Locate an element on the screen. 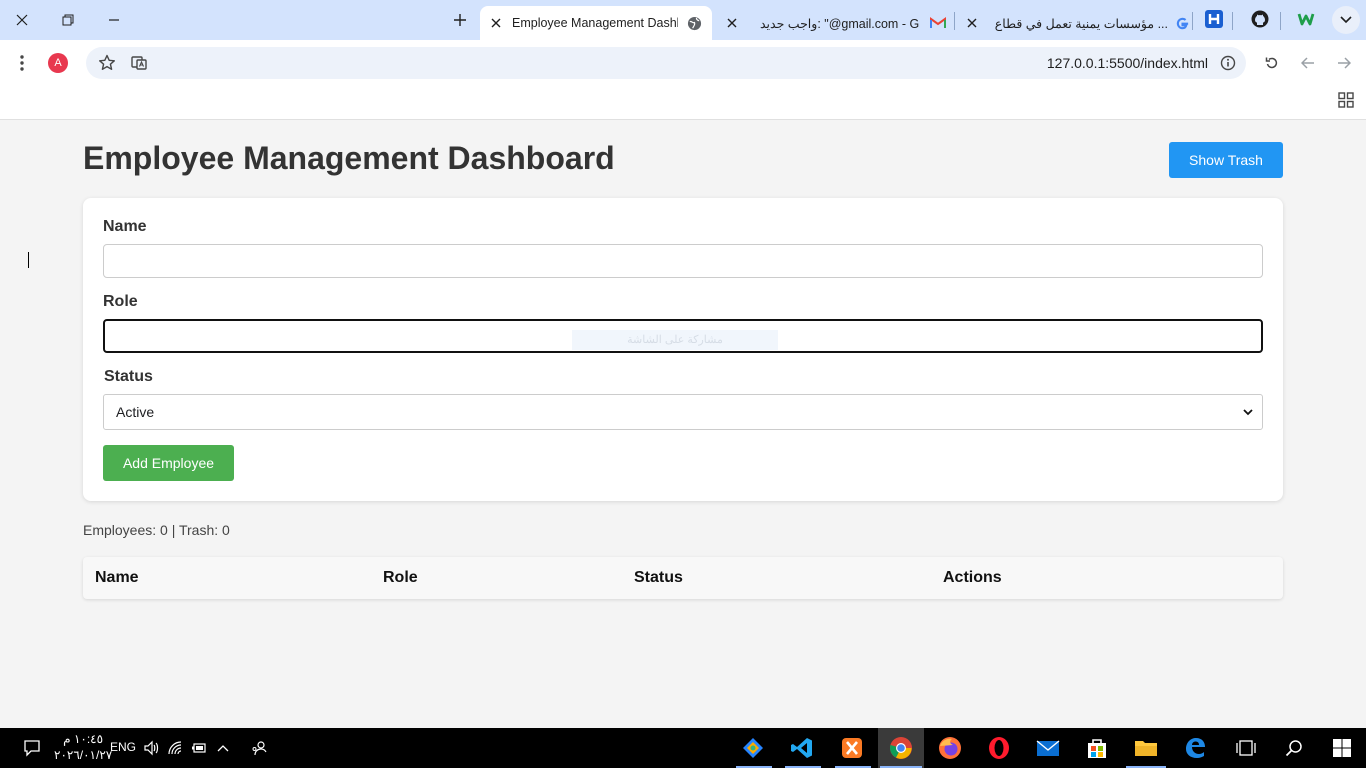 The image size is (1366, 768). minimize-icon is located at coordinates (114, 20).